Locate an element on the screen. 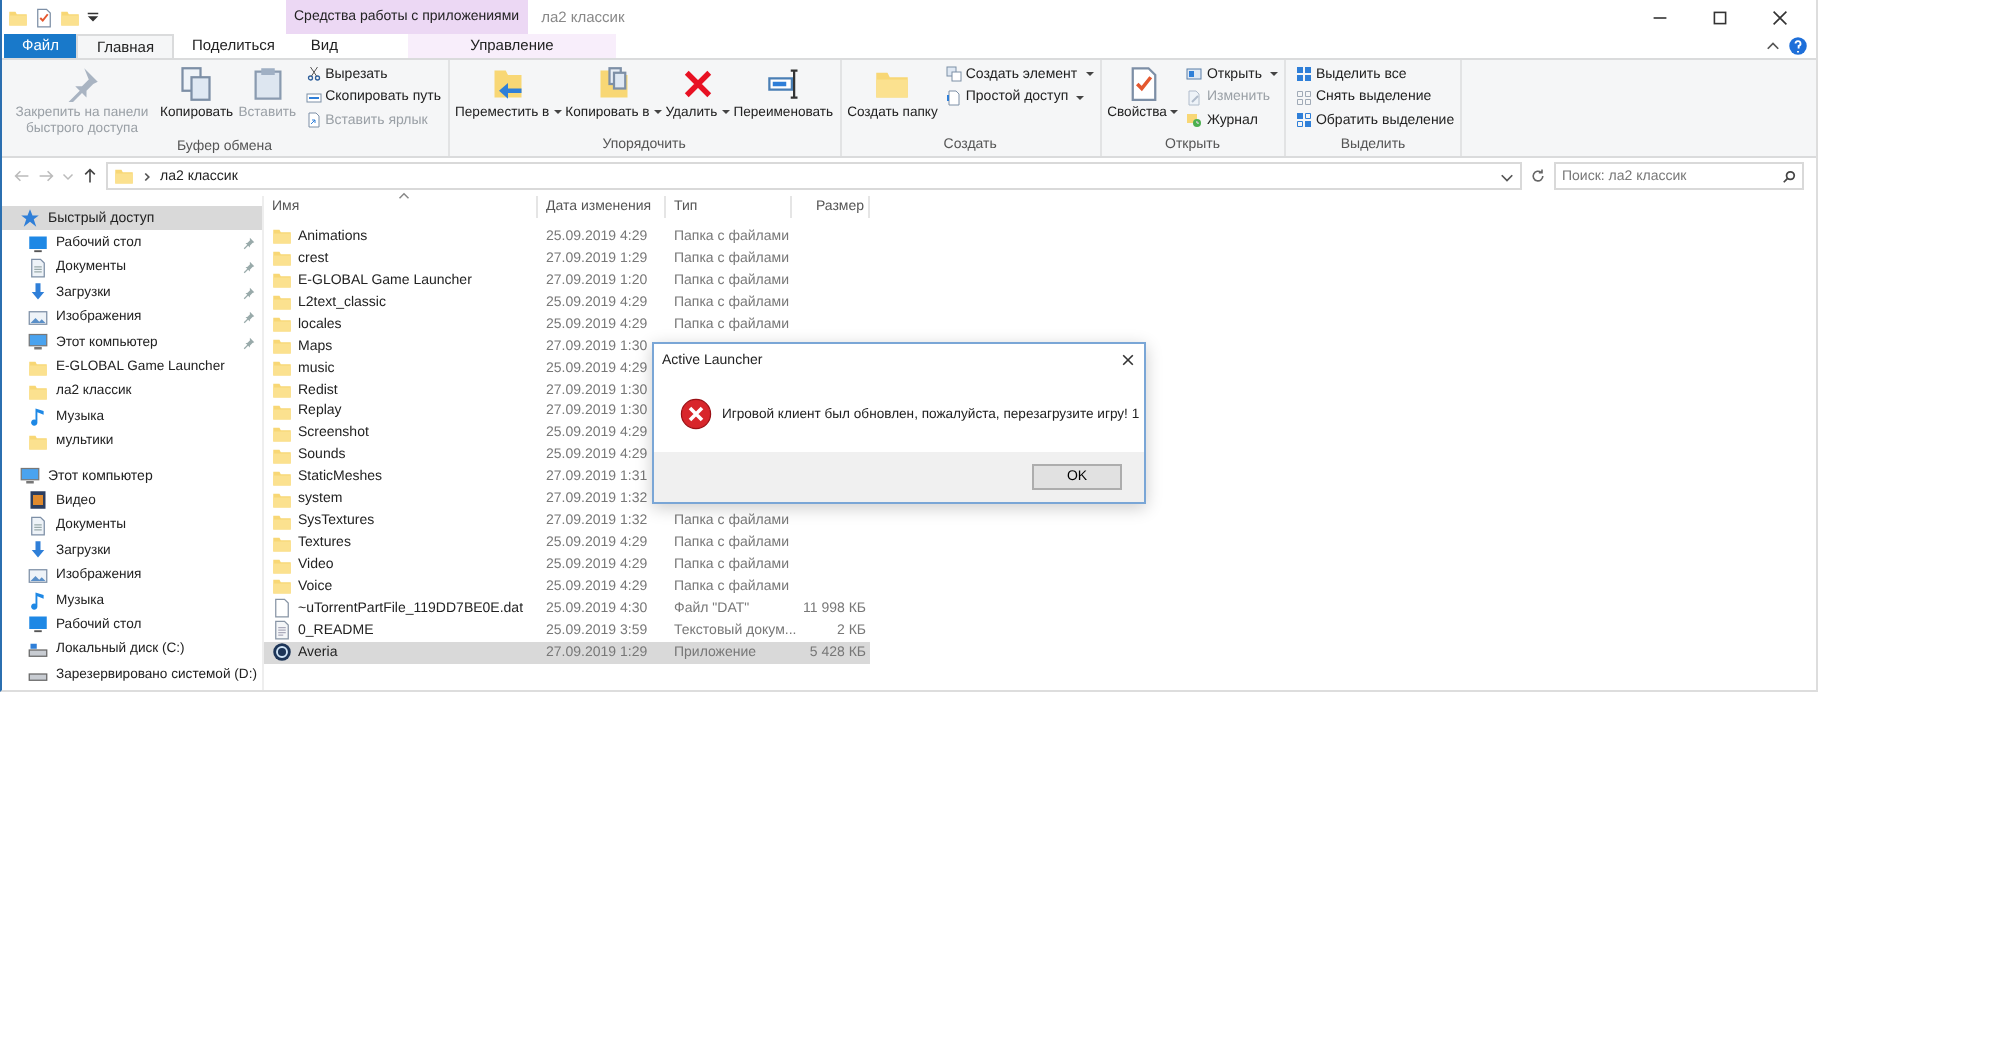 This screenshot has width=2000, height=1050. maximize-icon is located at coordinates (1720, 17).